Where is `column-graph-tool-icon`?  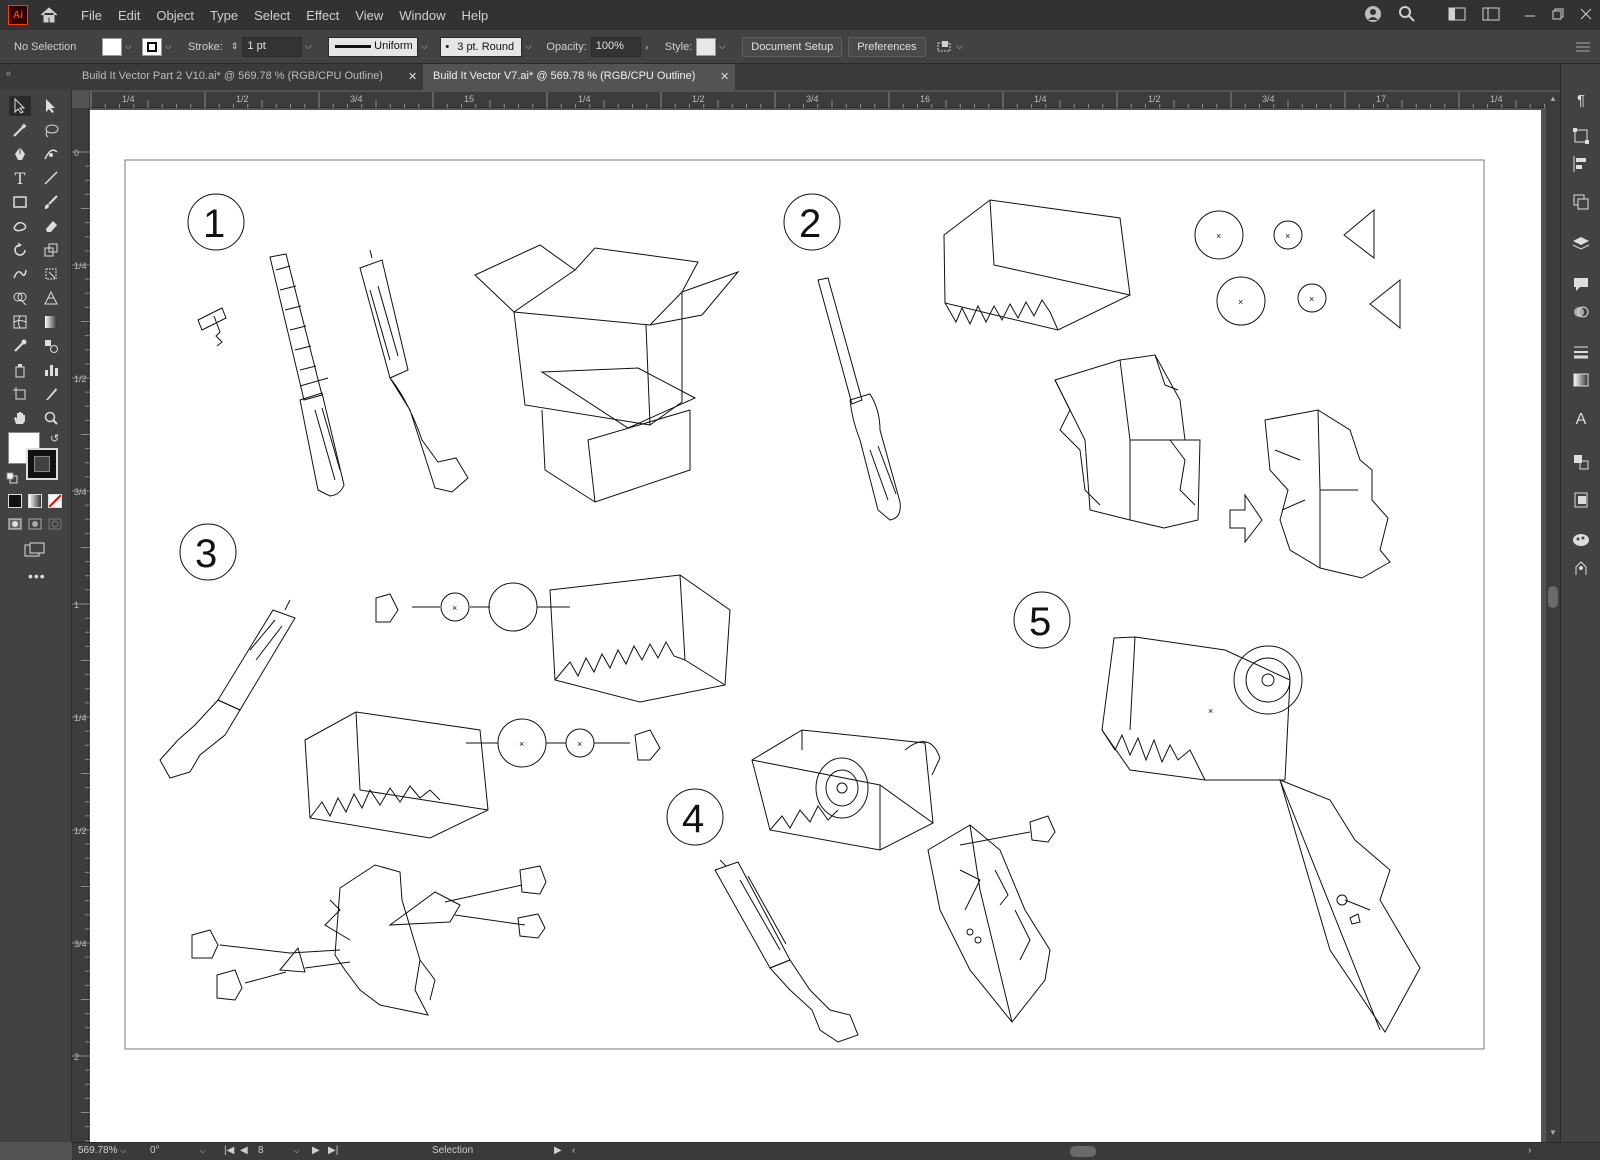
column-graph-tool-icon is located at coordinates (51, 370).